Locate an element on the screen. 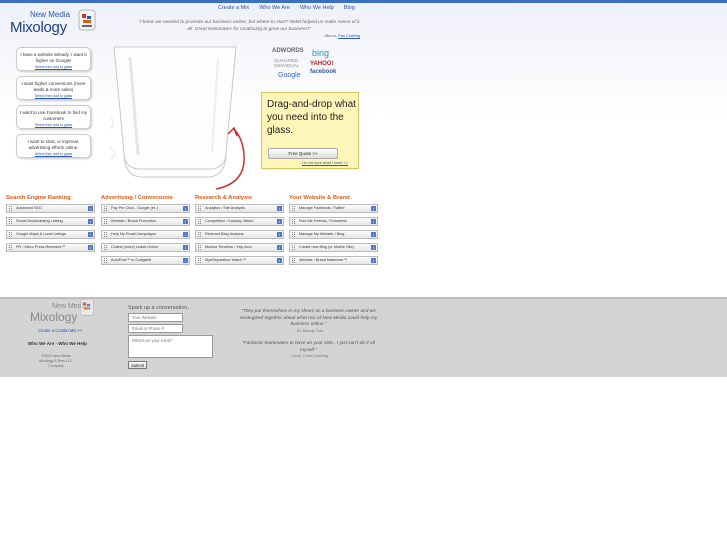 The image size is (727, 545). service-item: MyeReputation Watch™ i is located at coordinates (239, 260).